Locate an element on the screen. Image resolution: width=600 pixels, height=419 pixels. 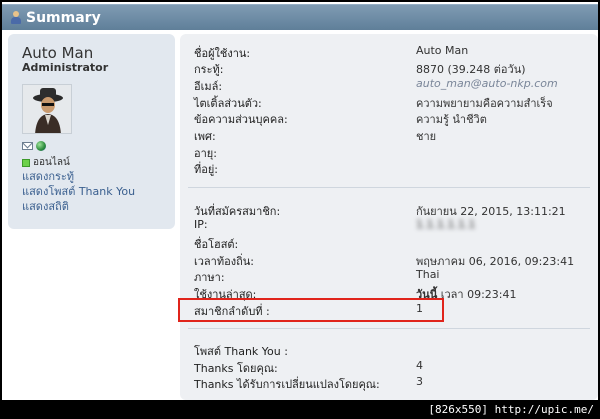
email-link: auto_man@auto-nkp.com is located at coordinates (487, 83).